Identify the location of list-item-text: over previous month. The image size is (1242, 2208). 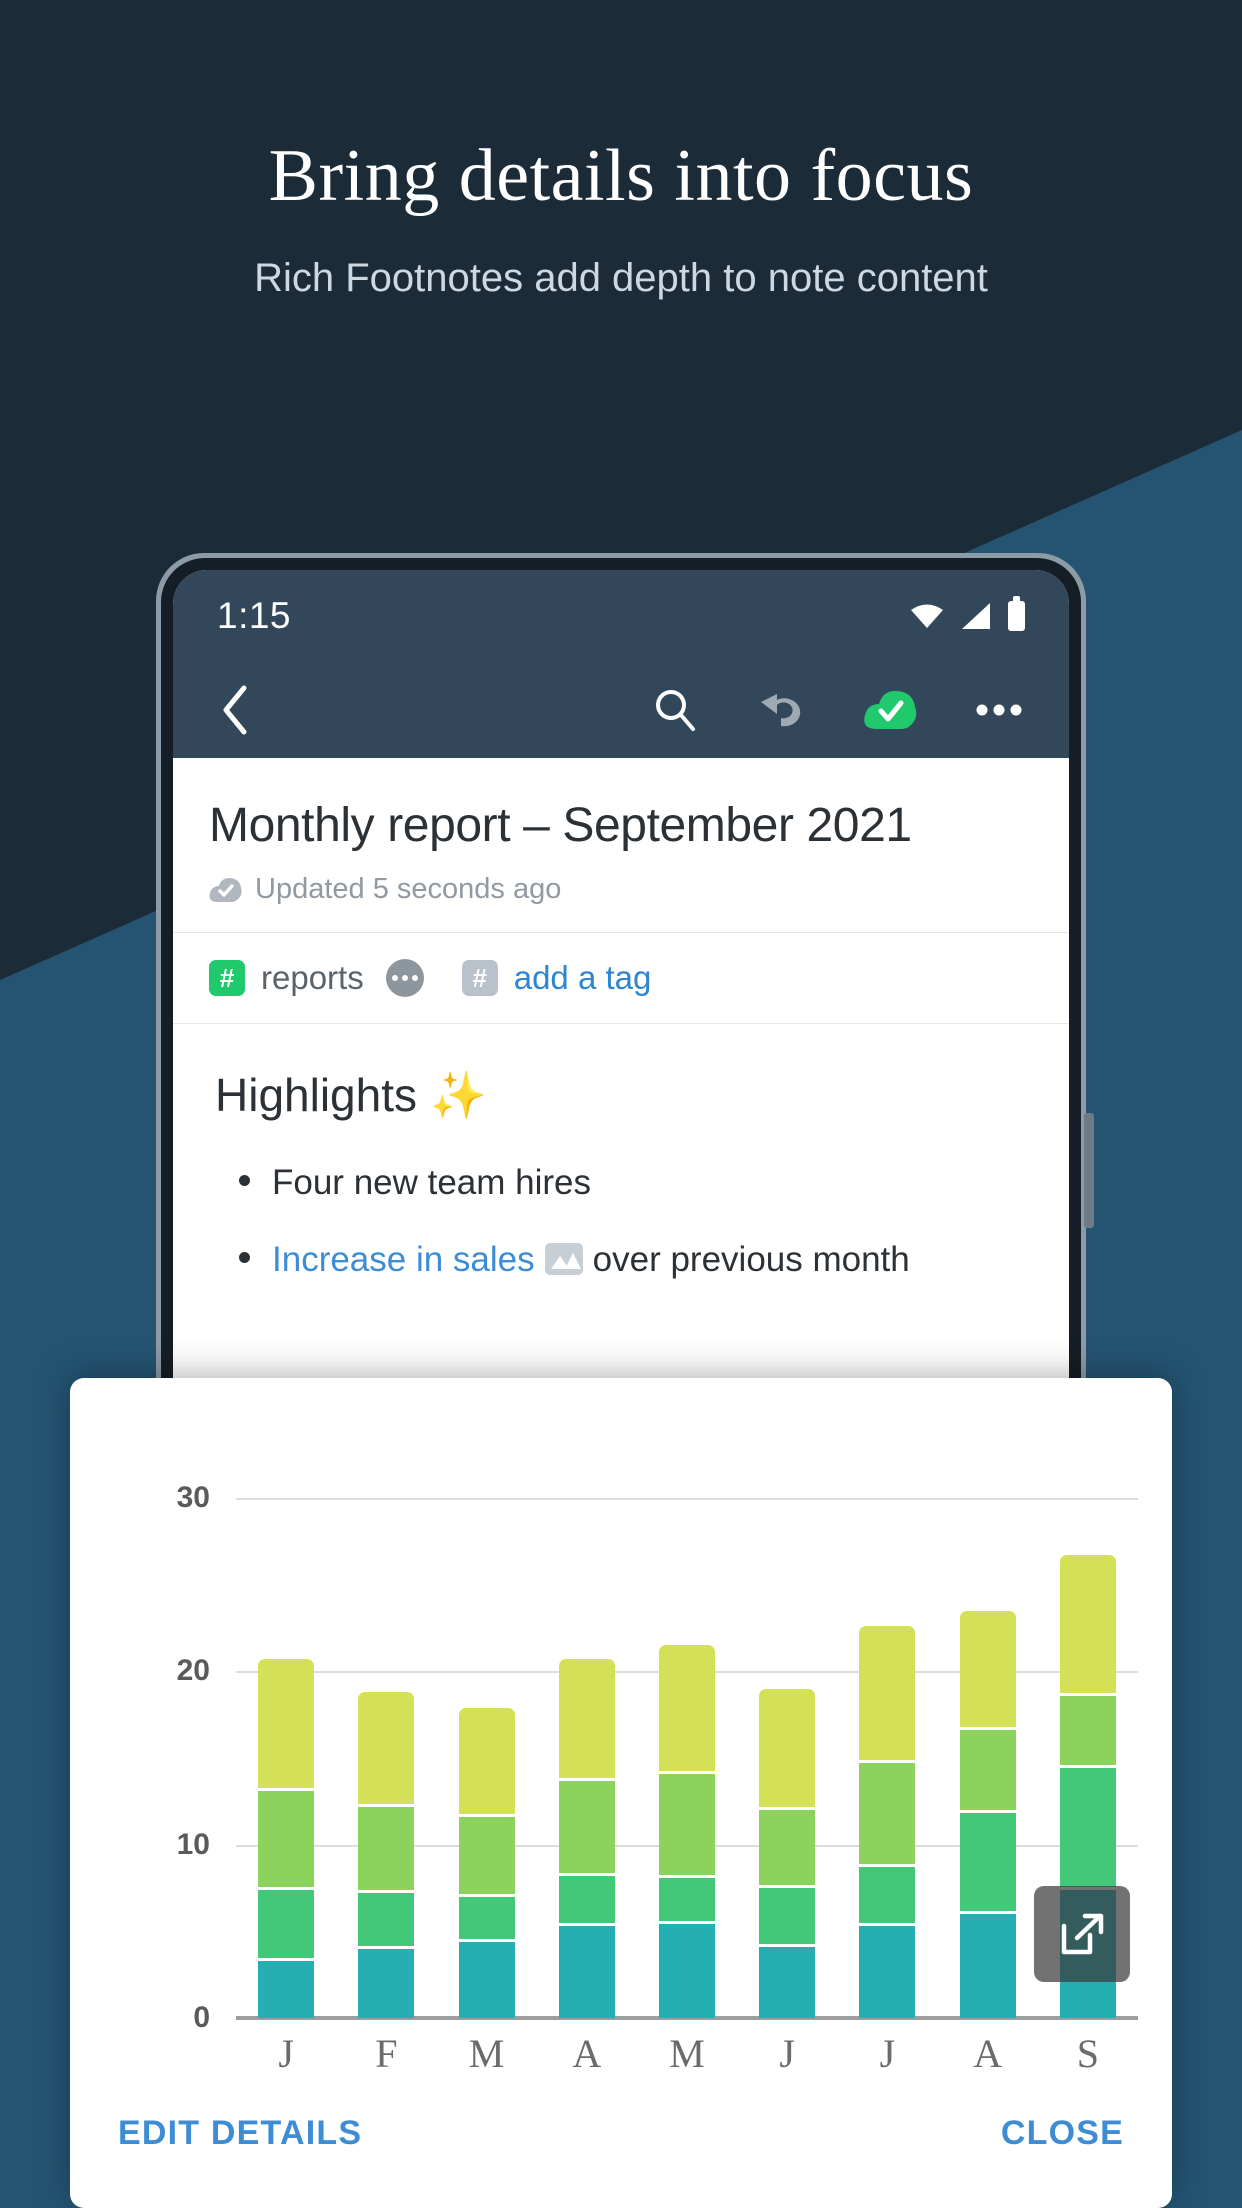
(751, 1260).